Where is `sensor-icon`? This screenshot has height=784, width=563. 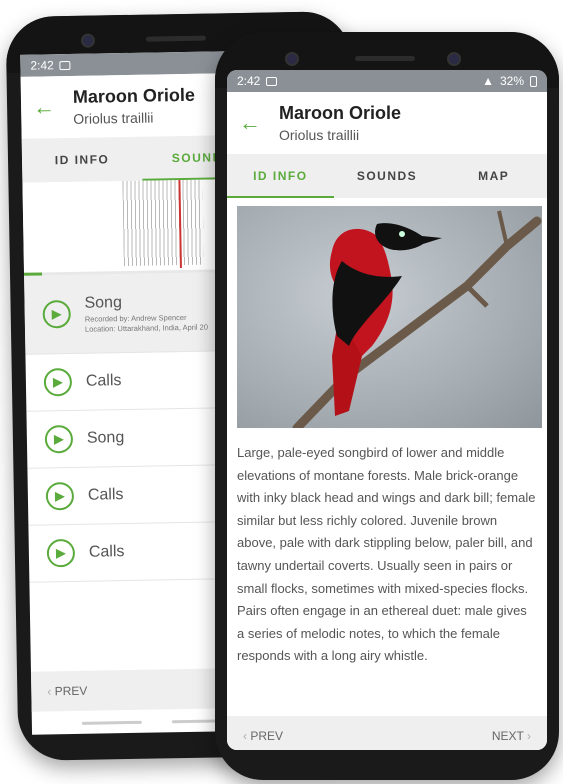
sensor-icon is located at coordinates (454, 59).